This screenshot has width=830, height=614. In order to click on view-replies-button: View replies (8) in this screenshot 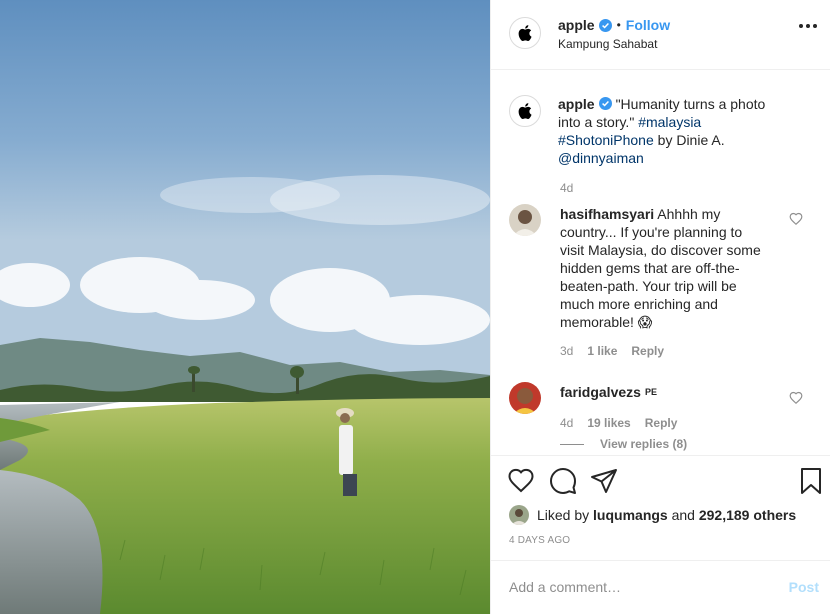, I will do `click(623, 444)`.